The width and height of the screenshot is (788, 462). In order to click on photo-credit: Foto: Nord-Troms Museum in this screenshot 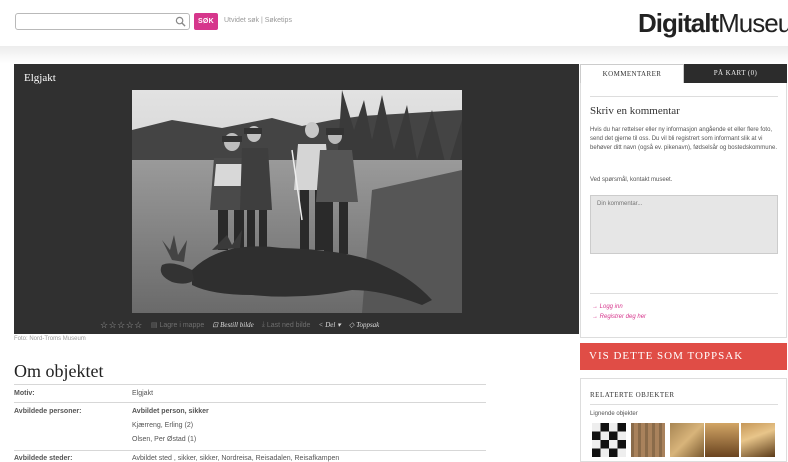, I will do `click(50, 339)`.